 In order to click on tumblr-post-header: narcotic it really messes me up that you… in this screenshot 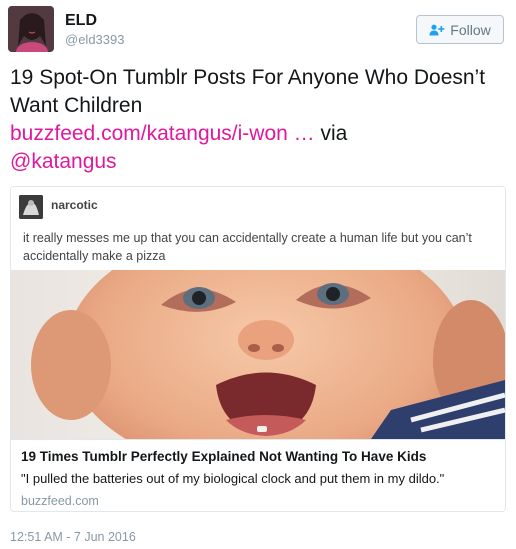, I will do `click(258, 228)`.